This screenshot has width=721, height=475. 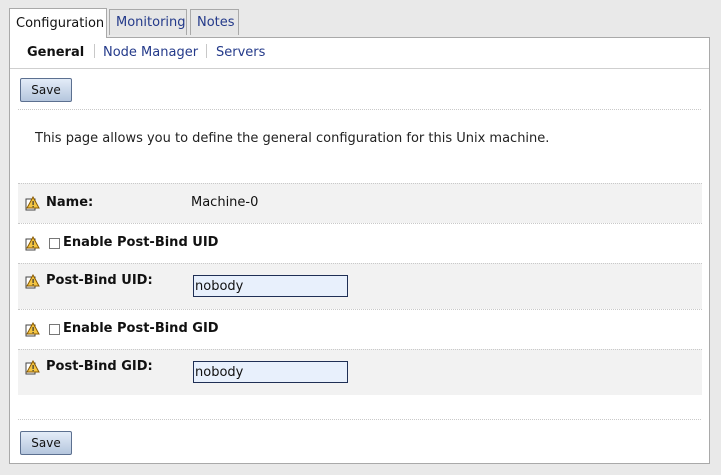 I want to click on save-button-top: Save, so click(x=46, y=90).